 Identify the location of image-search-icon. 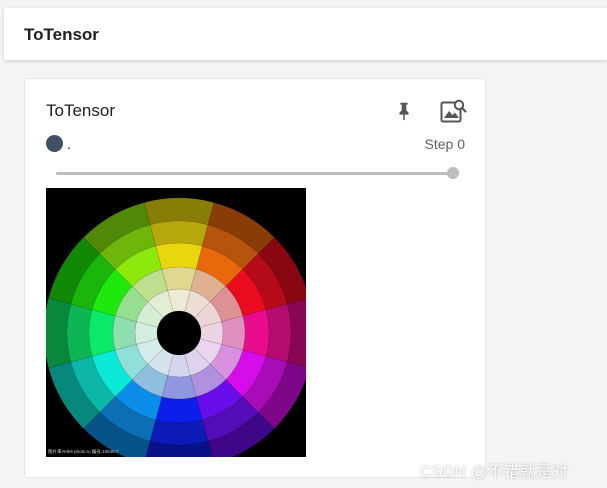
(453, 111).